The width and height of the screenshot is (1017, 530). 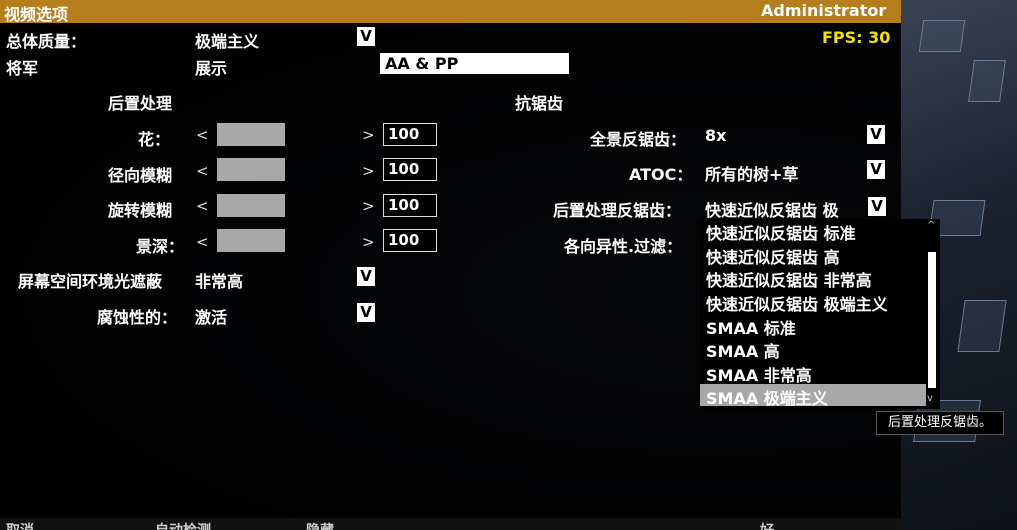 What do you see at coordinates (251, 240) in the screenshot?
I see `depth-of-field-slider` at bounding box center [251, 240].